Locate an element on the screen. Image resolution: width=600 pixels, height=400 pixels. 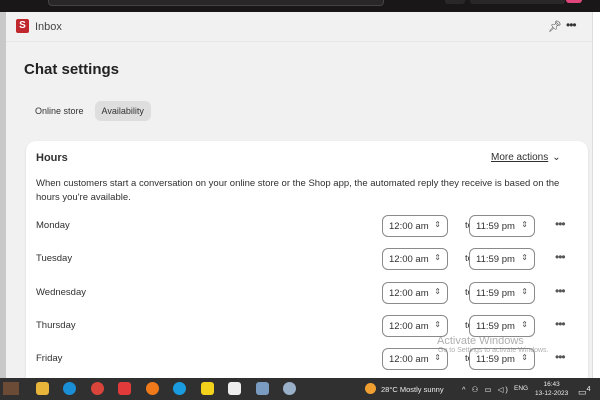
clock-time: 16:43 is located at coordinates (551, 384).